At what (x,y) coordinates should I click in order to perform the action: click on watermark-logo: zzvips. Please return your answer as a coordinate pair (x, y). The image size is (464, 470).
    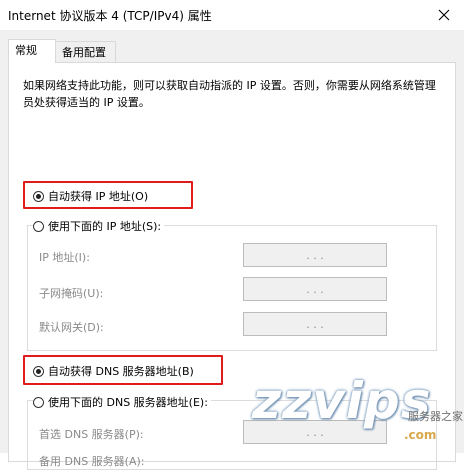
    Looking at the image, I should click on (342, 401).